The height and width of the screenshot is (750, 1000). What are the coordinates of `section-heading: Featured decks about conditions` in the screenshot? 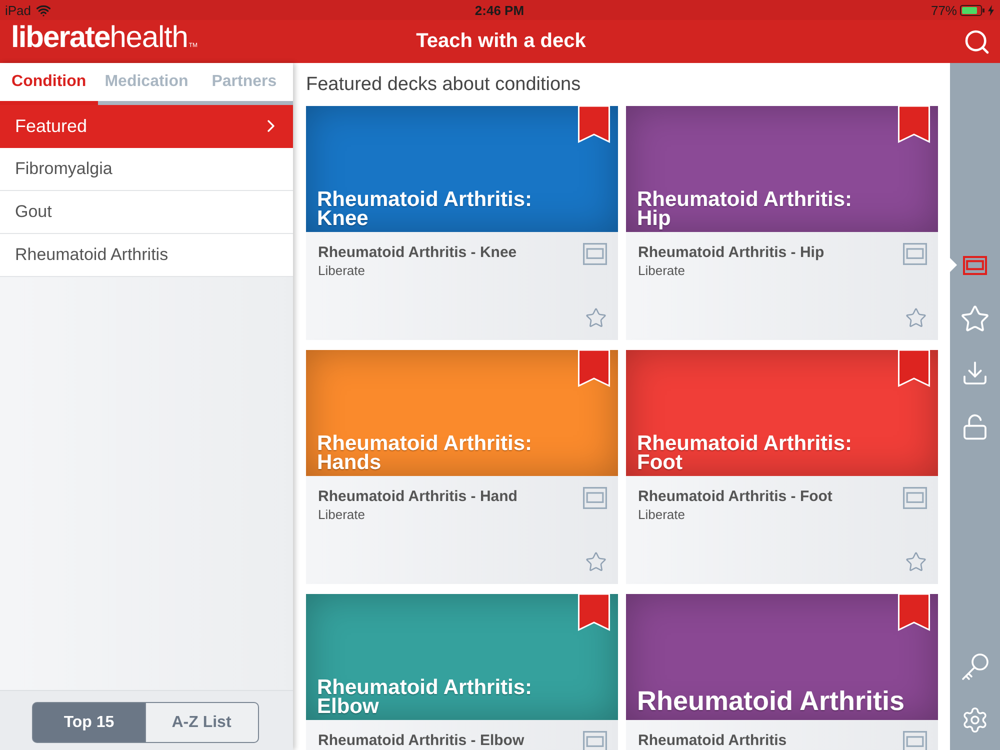 It's located at (443, 85).